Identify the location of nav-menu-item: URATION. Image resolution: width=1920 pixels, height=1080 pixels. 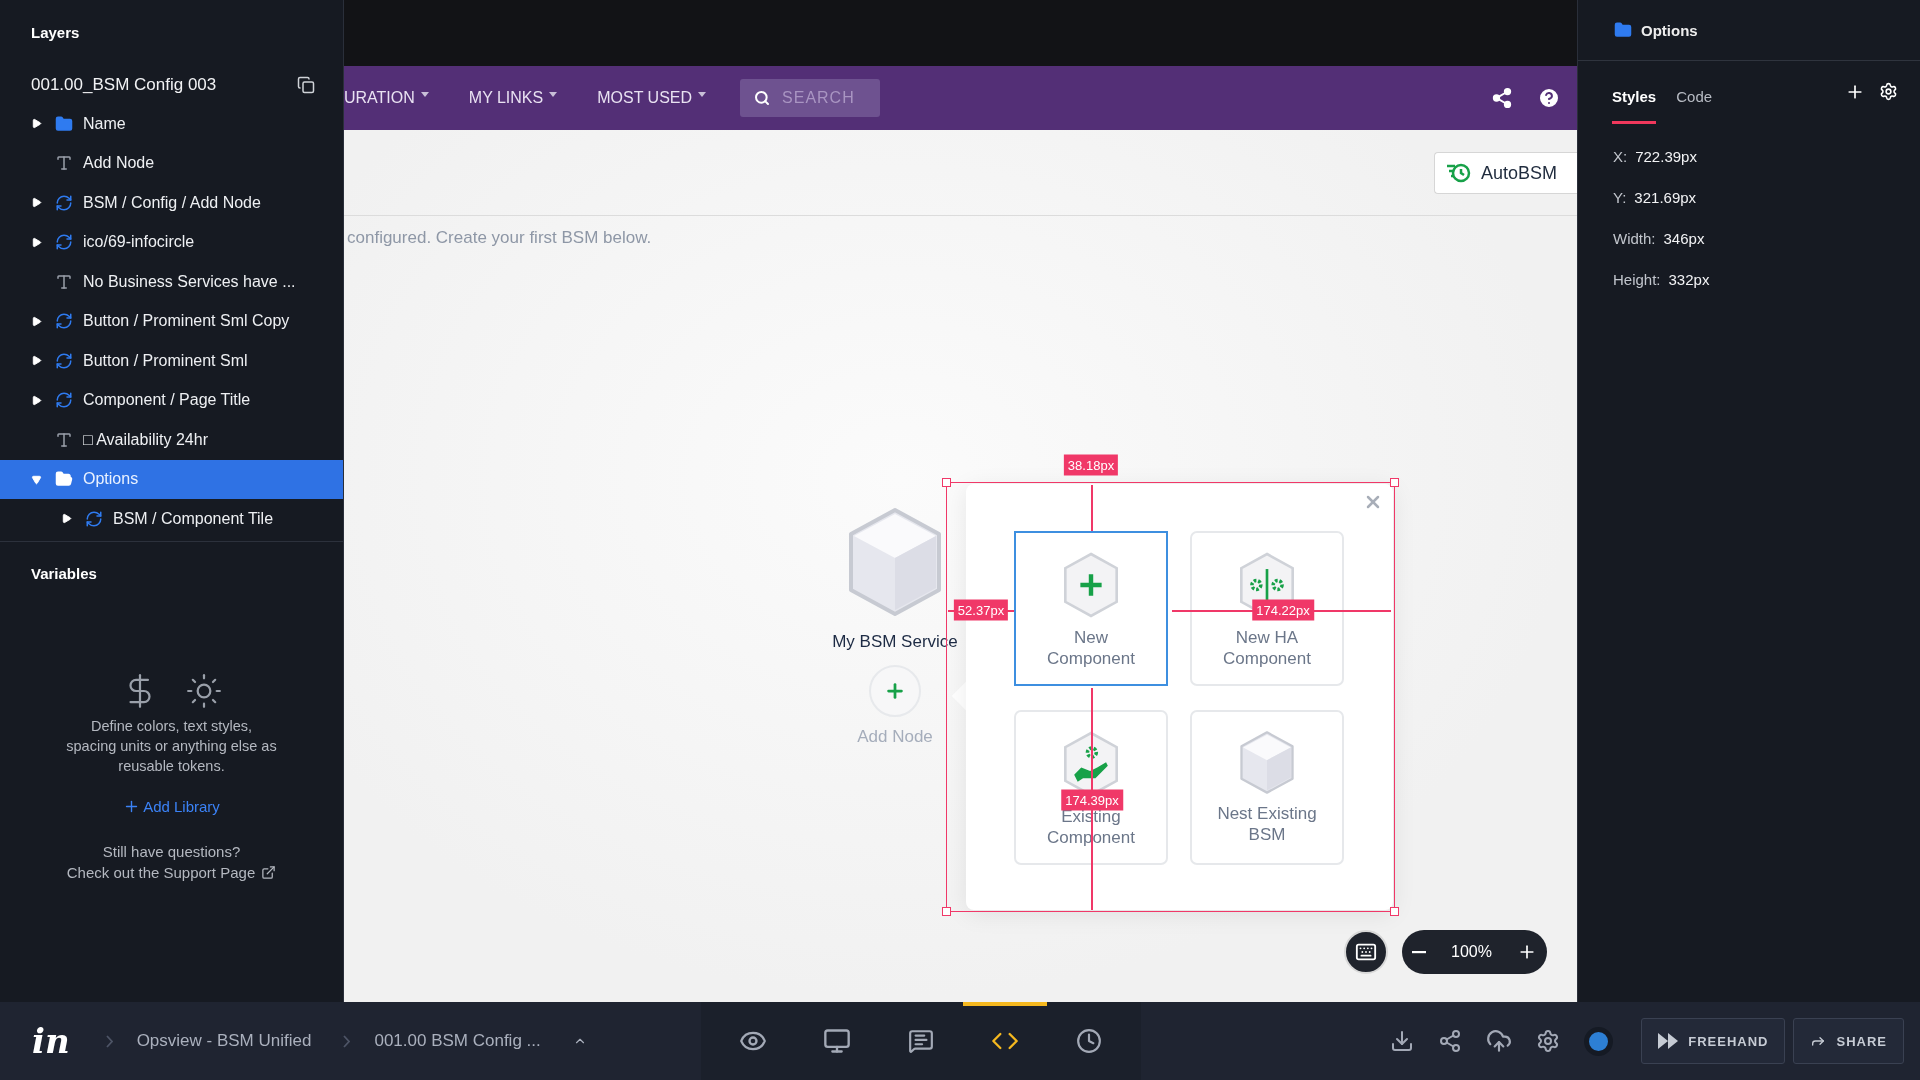
(386, 98).